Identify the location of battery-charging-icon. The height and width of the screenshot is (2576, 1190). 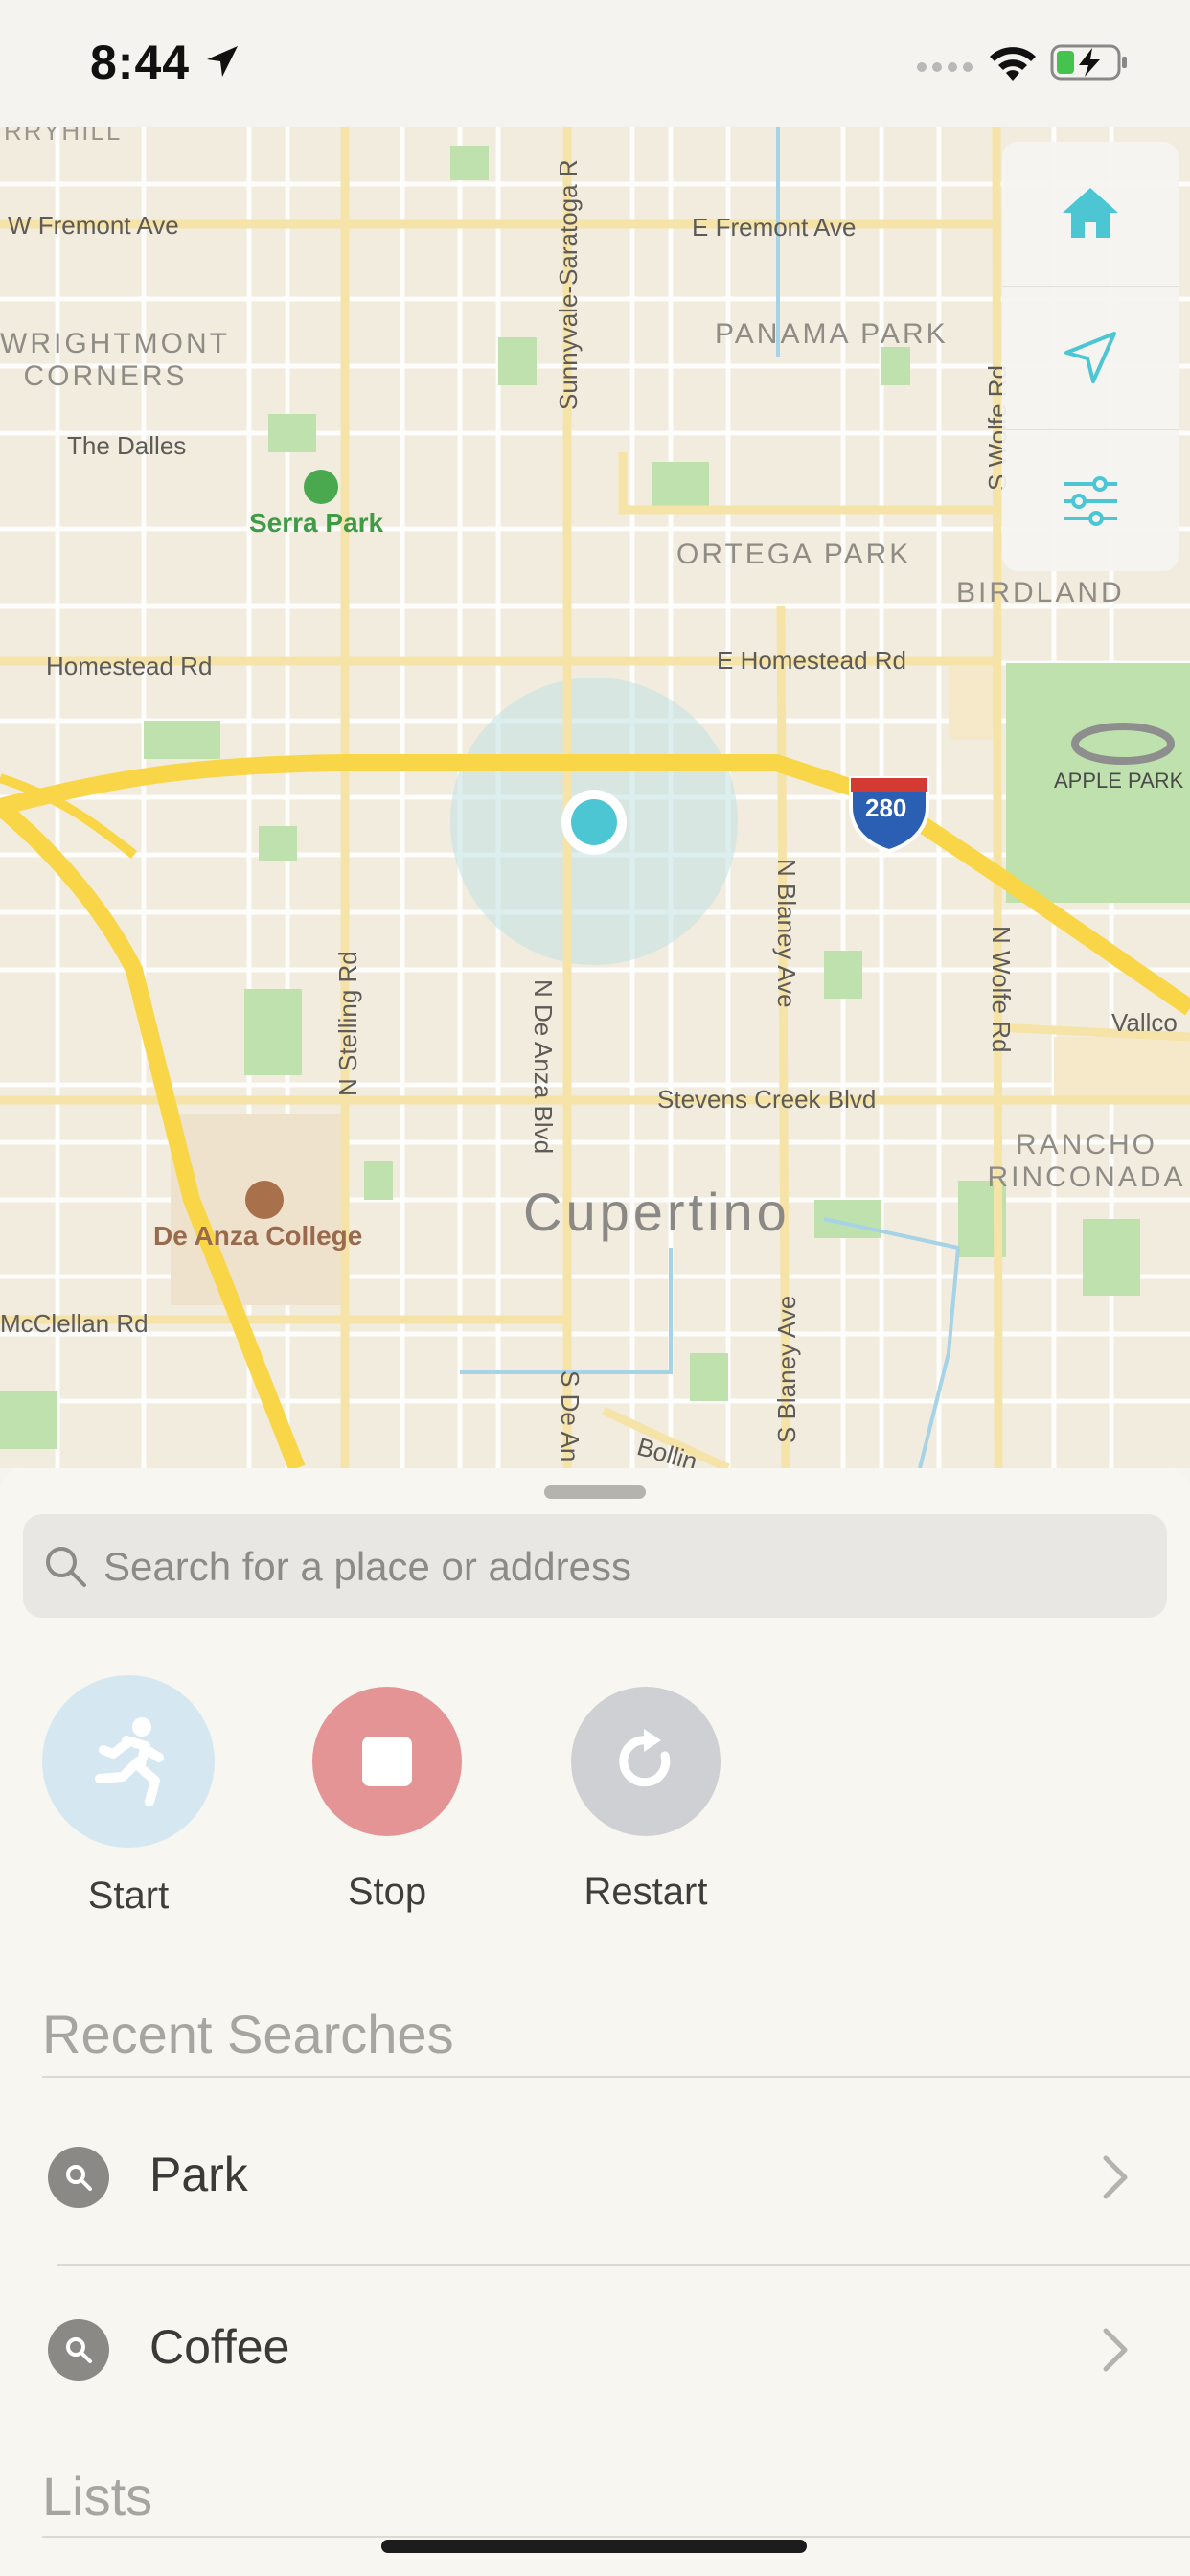
(1089, 62).